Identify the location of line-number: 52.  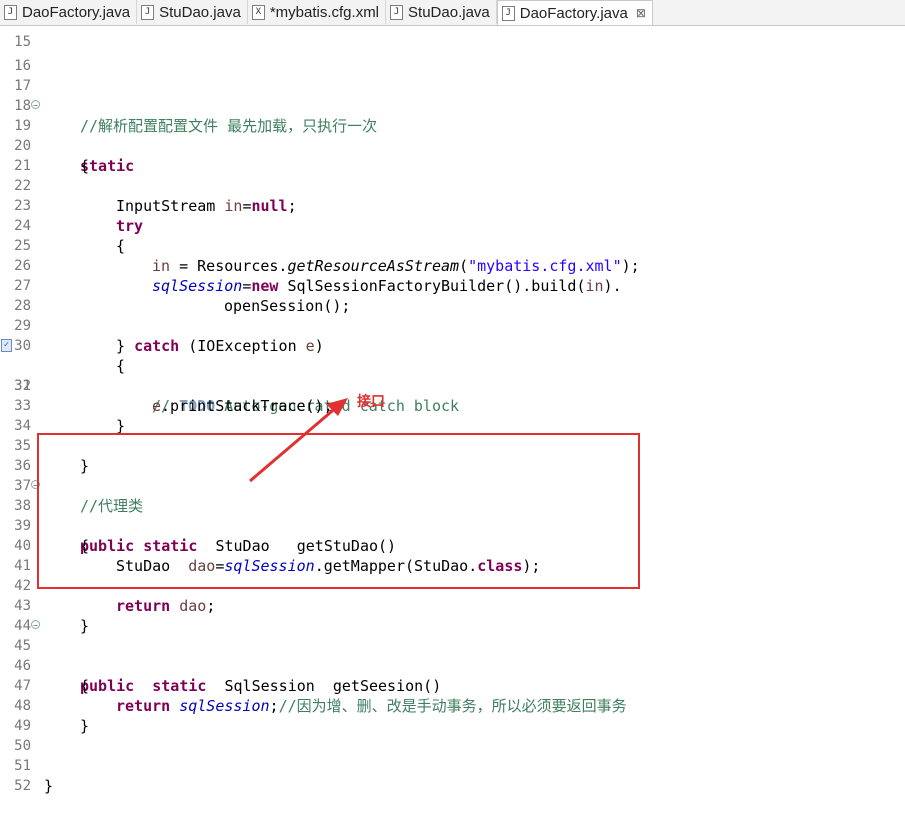
(22, 786).